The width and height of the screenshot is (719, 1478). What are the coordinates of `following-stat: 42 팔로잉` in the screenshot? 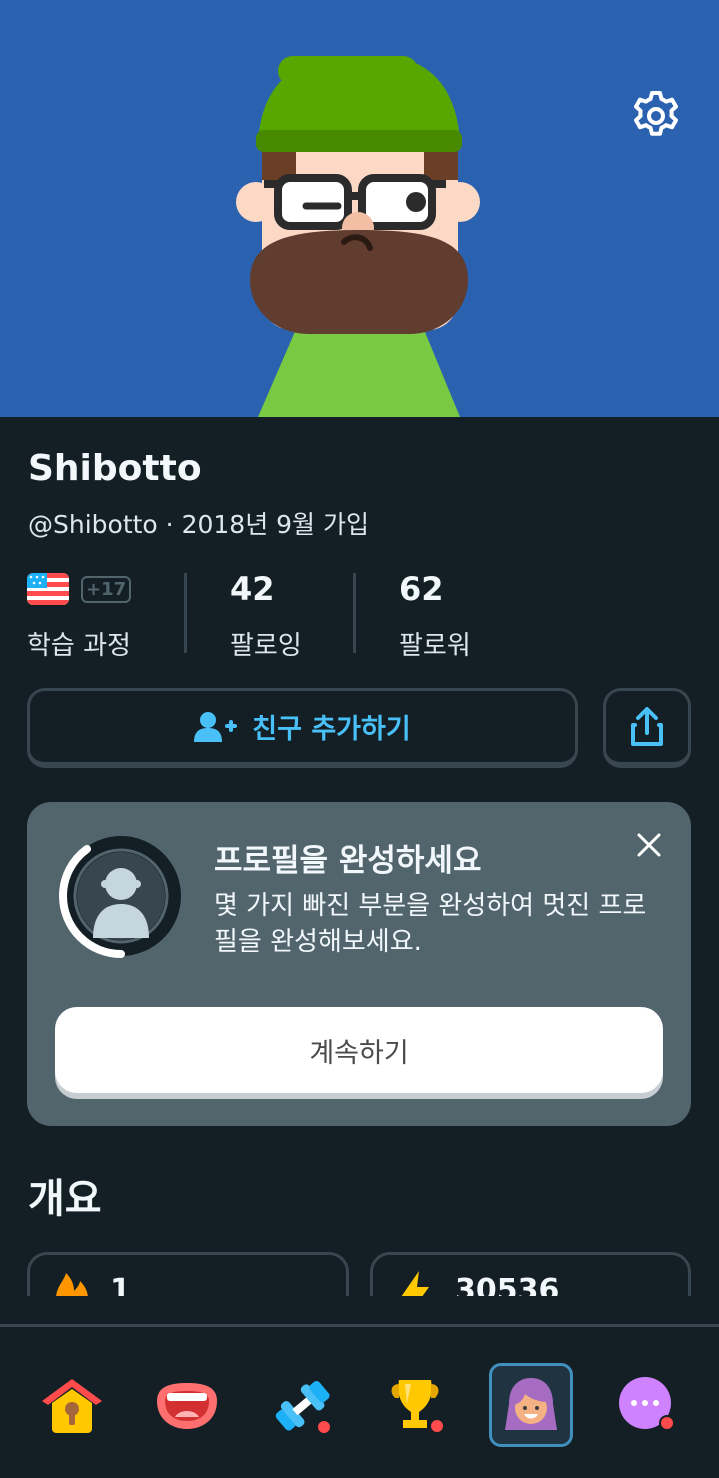 It's located at (266, 613).